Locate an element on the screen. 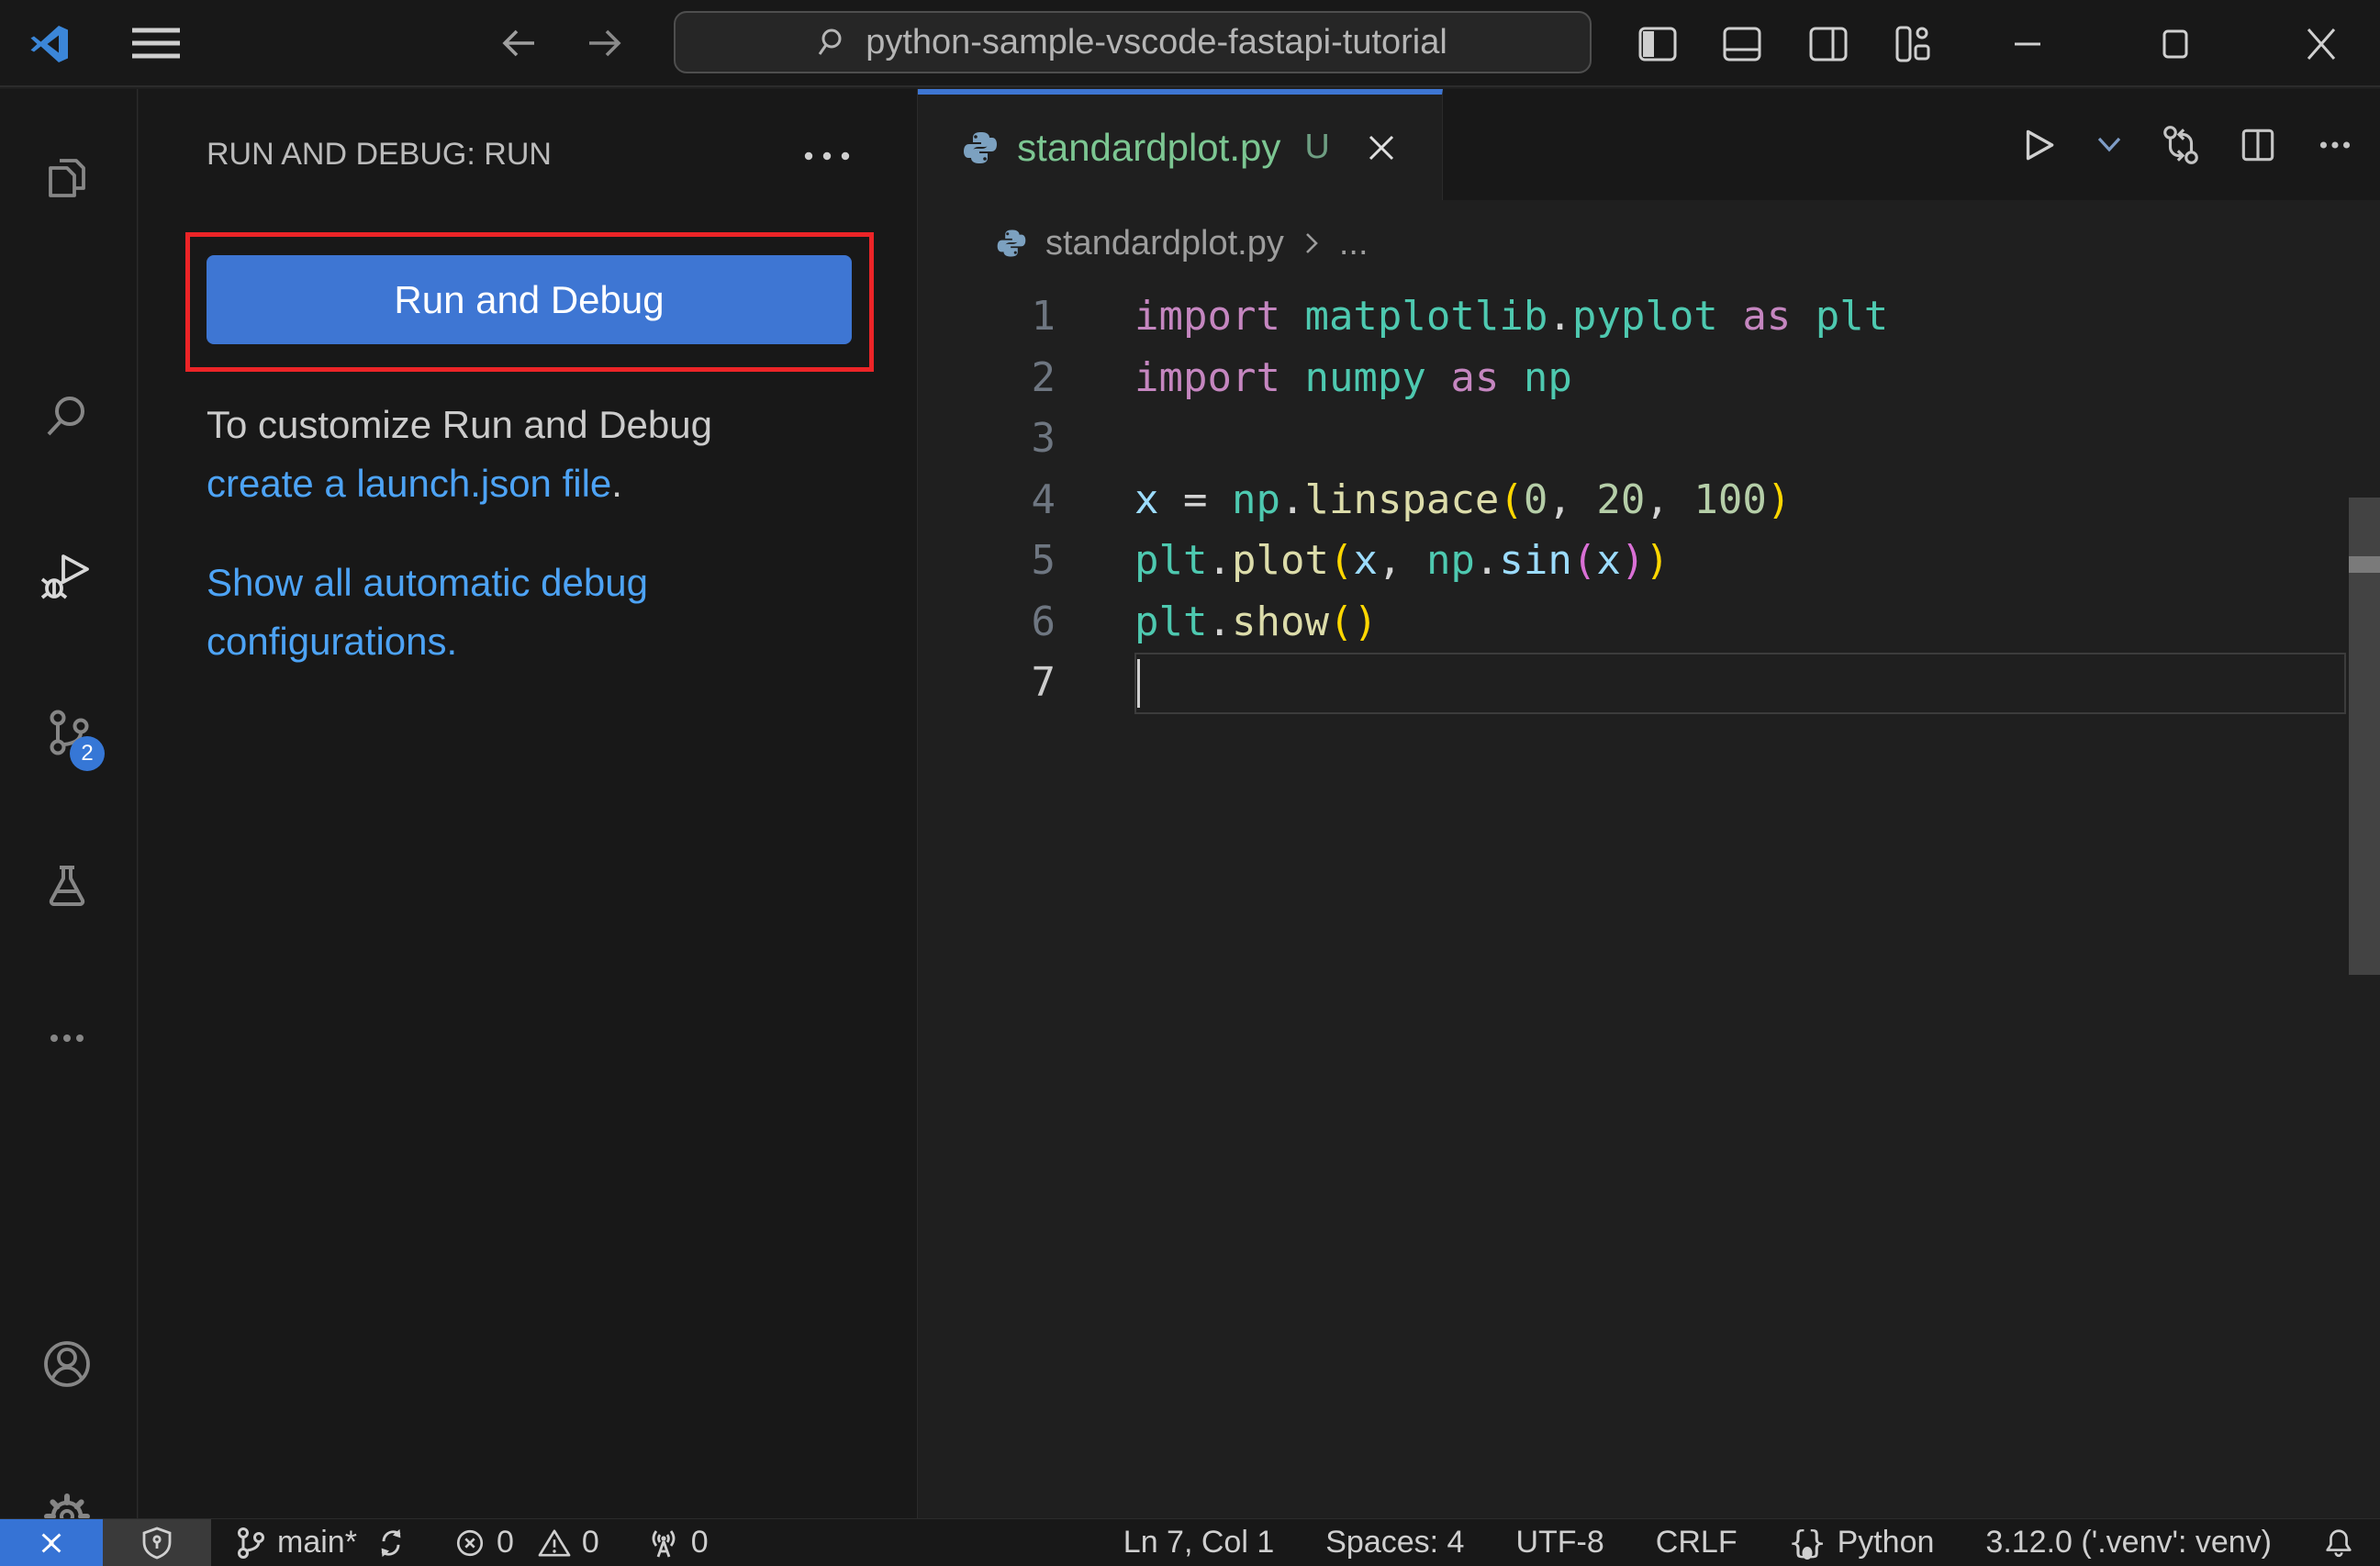 The image size is (2380, 1566). cursor-position-button: Ln 7, Col 1 is located at coordinates (1198, 1543).